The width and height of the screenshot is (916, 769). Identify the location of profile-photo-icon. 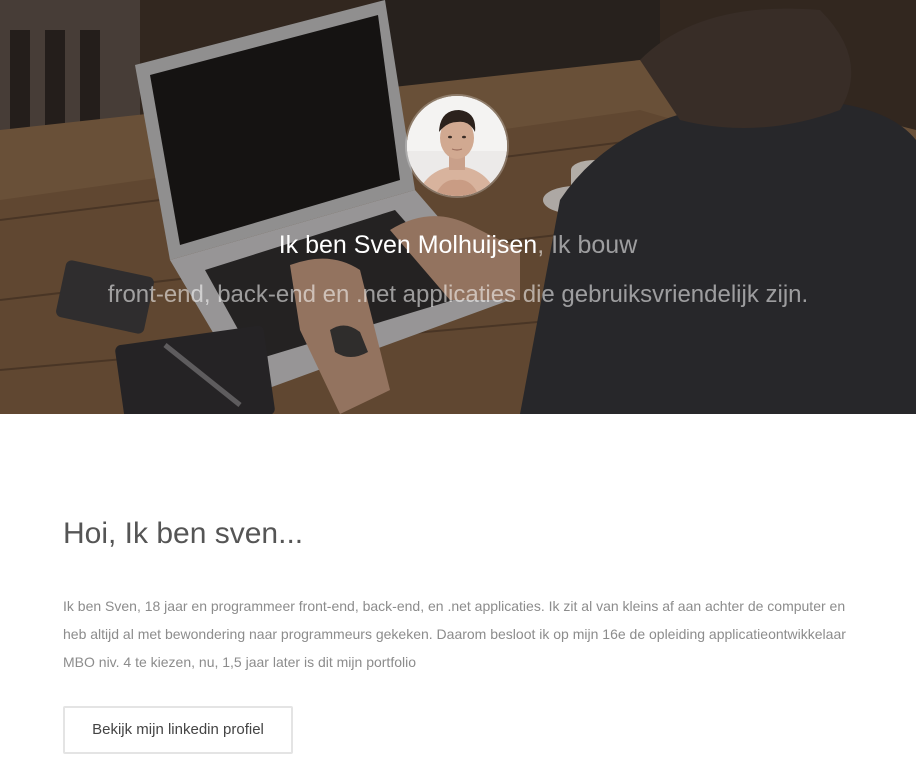
(457, 146).